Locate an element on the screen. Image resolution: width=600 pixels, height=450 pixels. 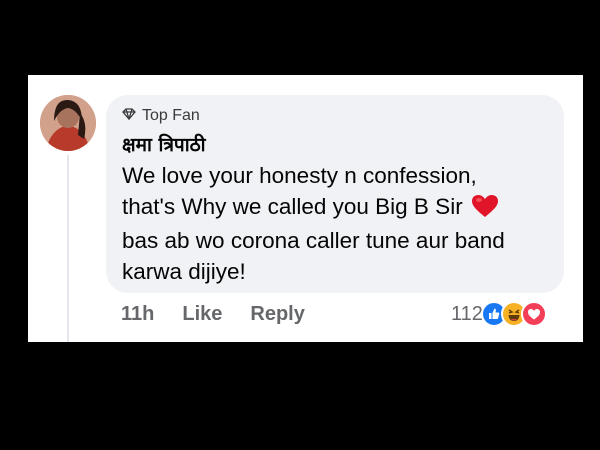
badge-label: Top Fan is located at coordinates (171, 115).